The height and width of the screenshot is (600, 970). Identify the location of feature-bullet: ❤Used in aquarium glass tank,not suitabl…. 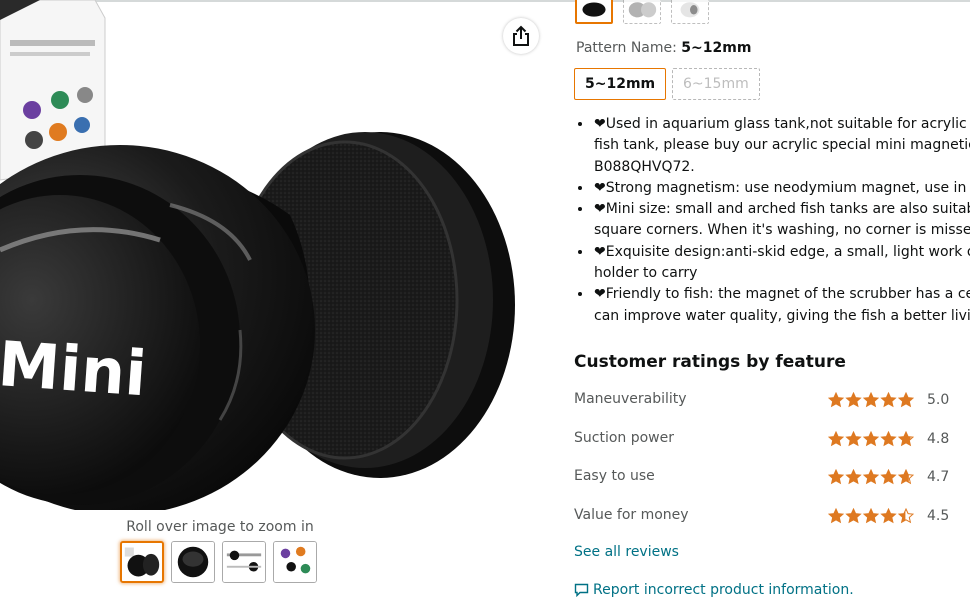
(781, 146).